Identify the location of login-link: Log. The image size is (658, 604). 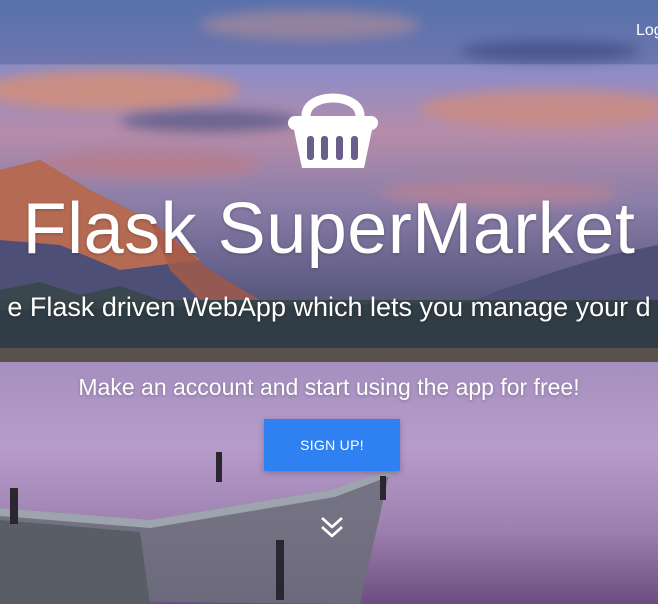
(647, 31).